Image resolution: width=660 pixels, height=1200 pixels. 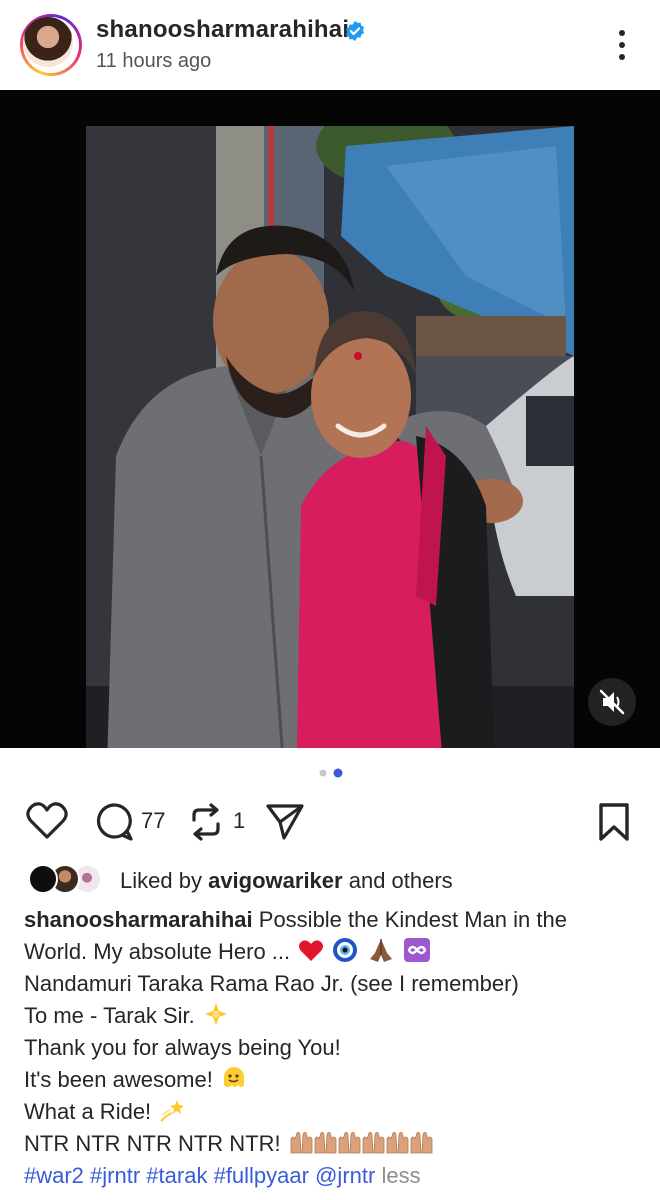 What do you see at coordinates (47, 821) in the screenshot?
I see `like-heart-icon` at bounding box center [47, 821].